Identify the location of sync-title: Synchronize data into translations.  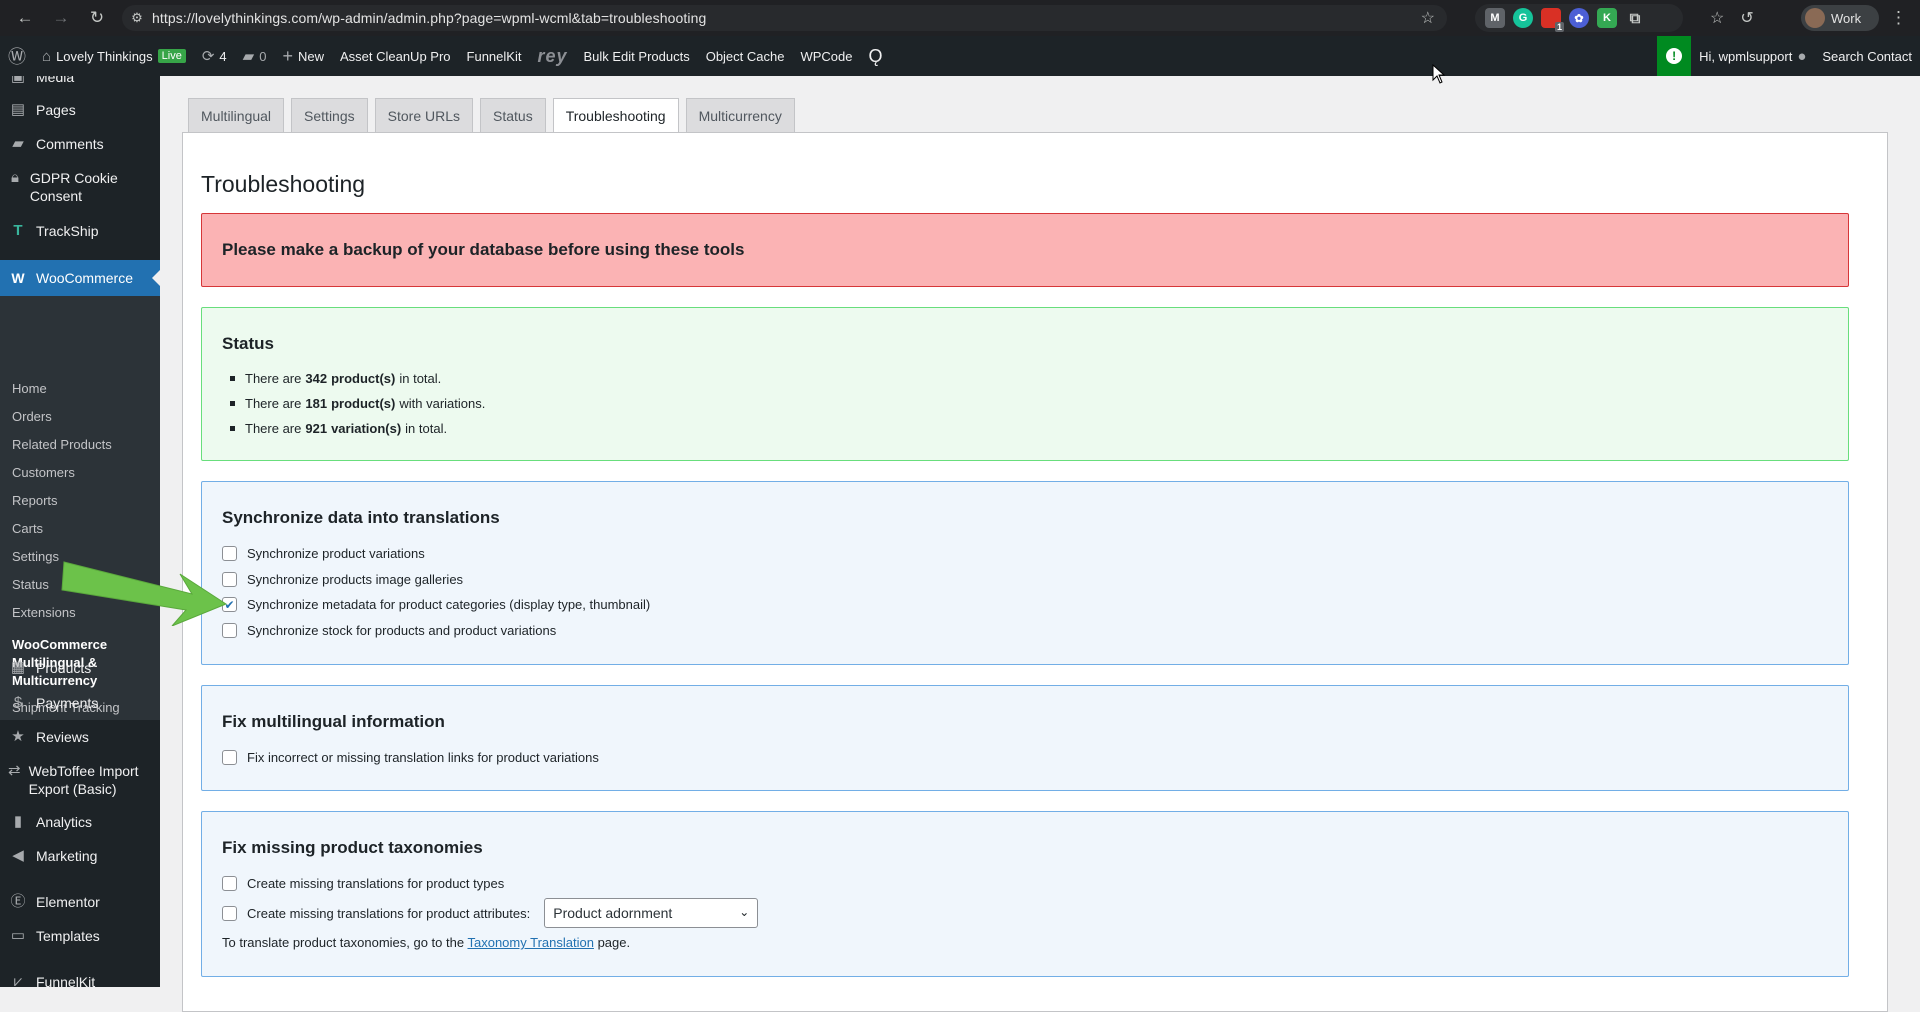
(361, 517).